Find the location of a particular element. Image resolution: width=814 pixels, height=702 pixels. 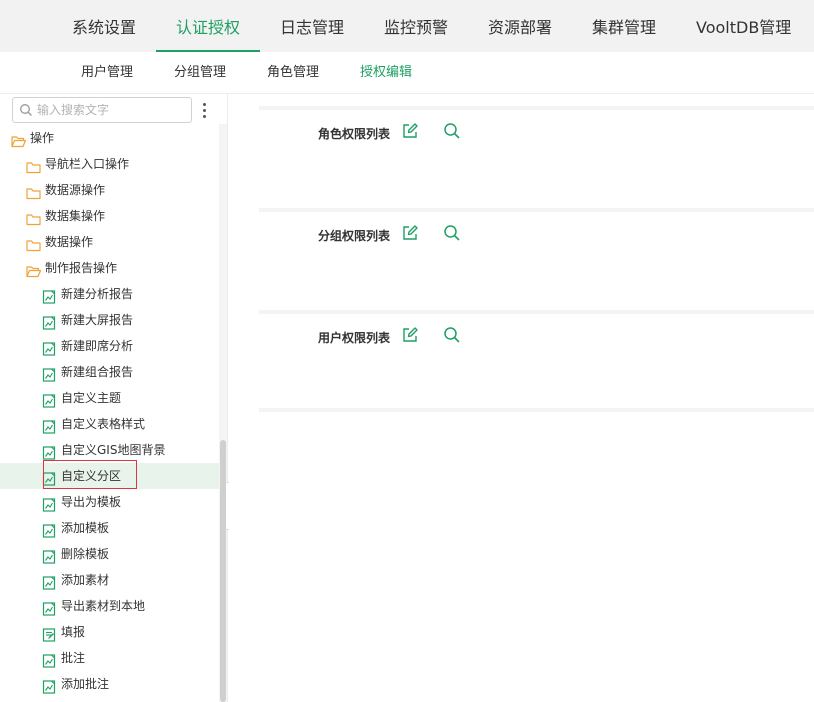

top-nav: 系统设置 认证授权 日志管理 监控预警 资源部署 集群管理 VooltDB管理 is located at coordinates (407, 26).